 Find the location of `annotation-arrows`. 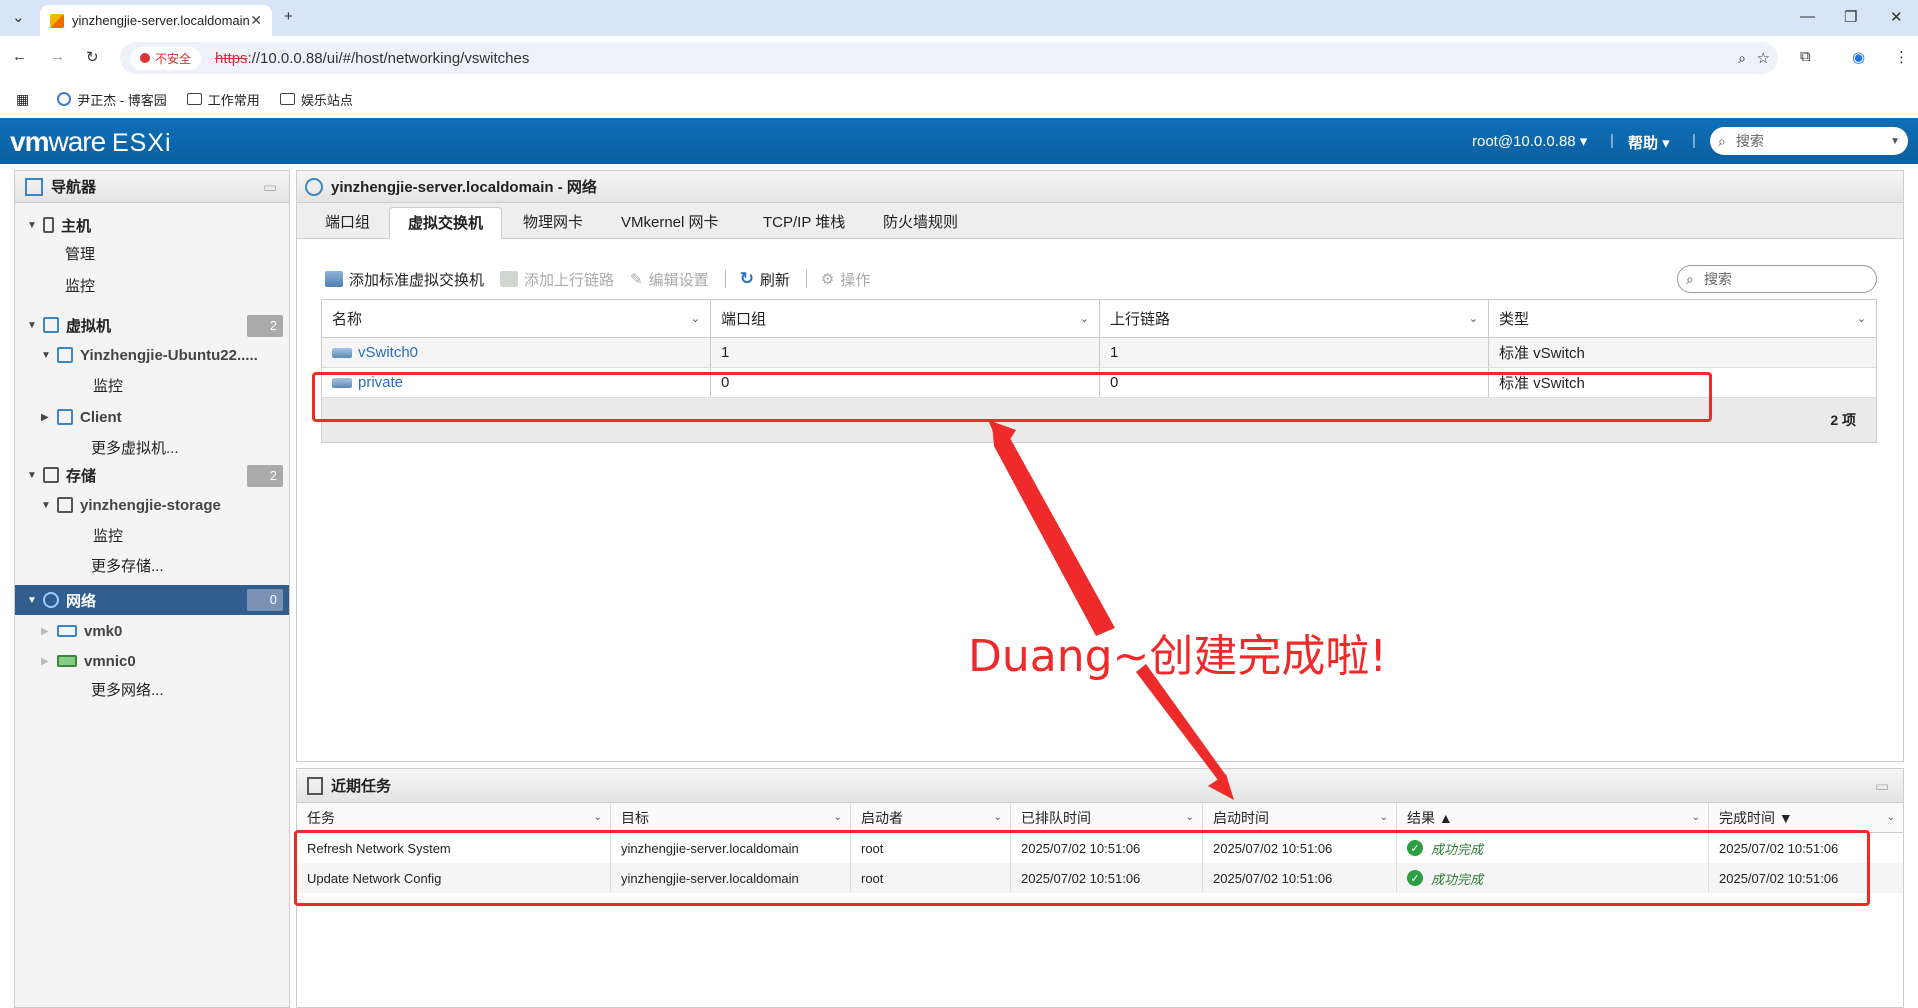

annotation-arrows is located at coordinates (1111, 610).